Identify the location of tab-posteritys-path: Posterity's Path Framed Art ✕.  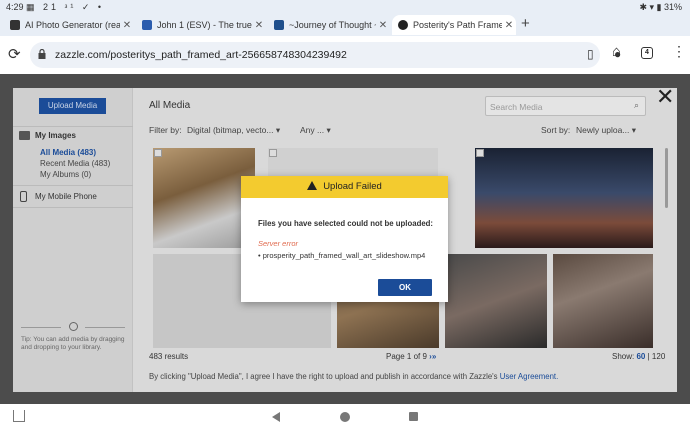
(454, 25).